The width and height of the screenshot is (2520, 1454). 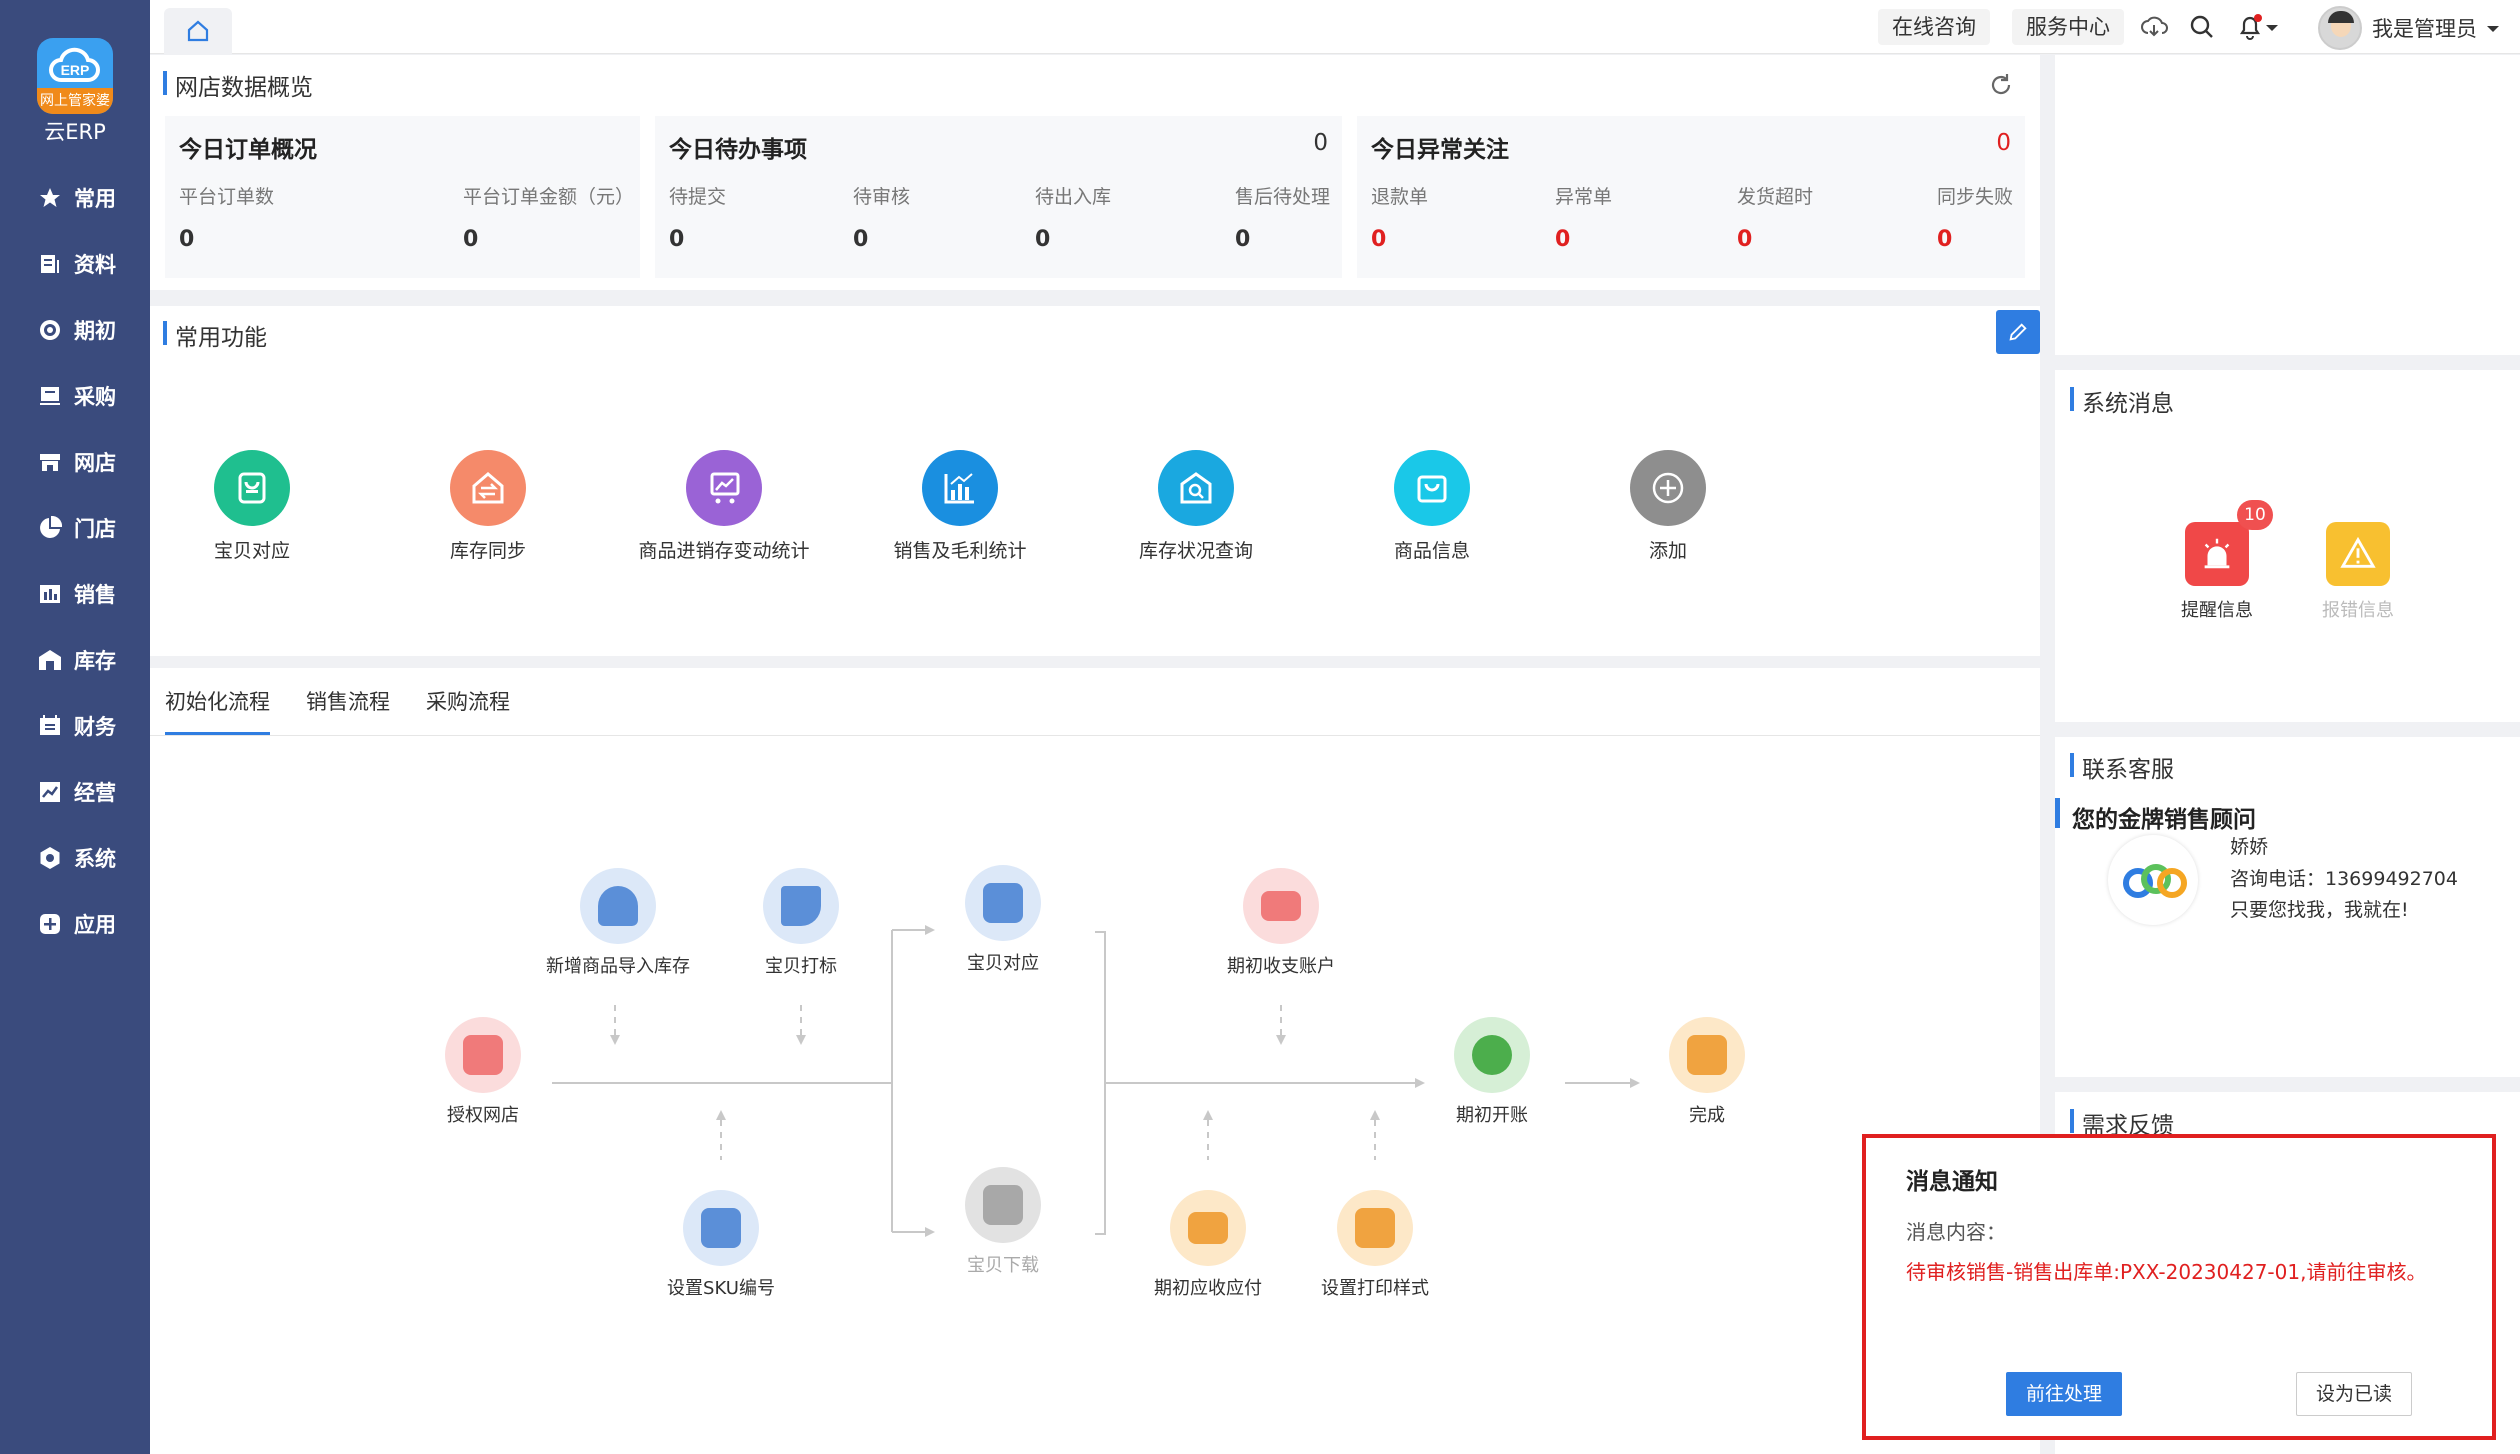 What do you see at coordinates (1952, 1182) in the screenshot?
I see `notification-title: 消息通知` at bounding box center [1952, 1182].